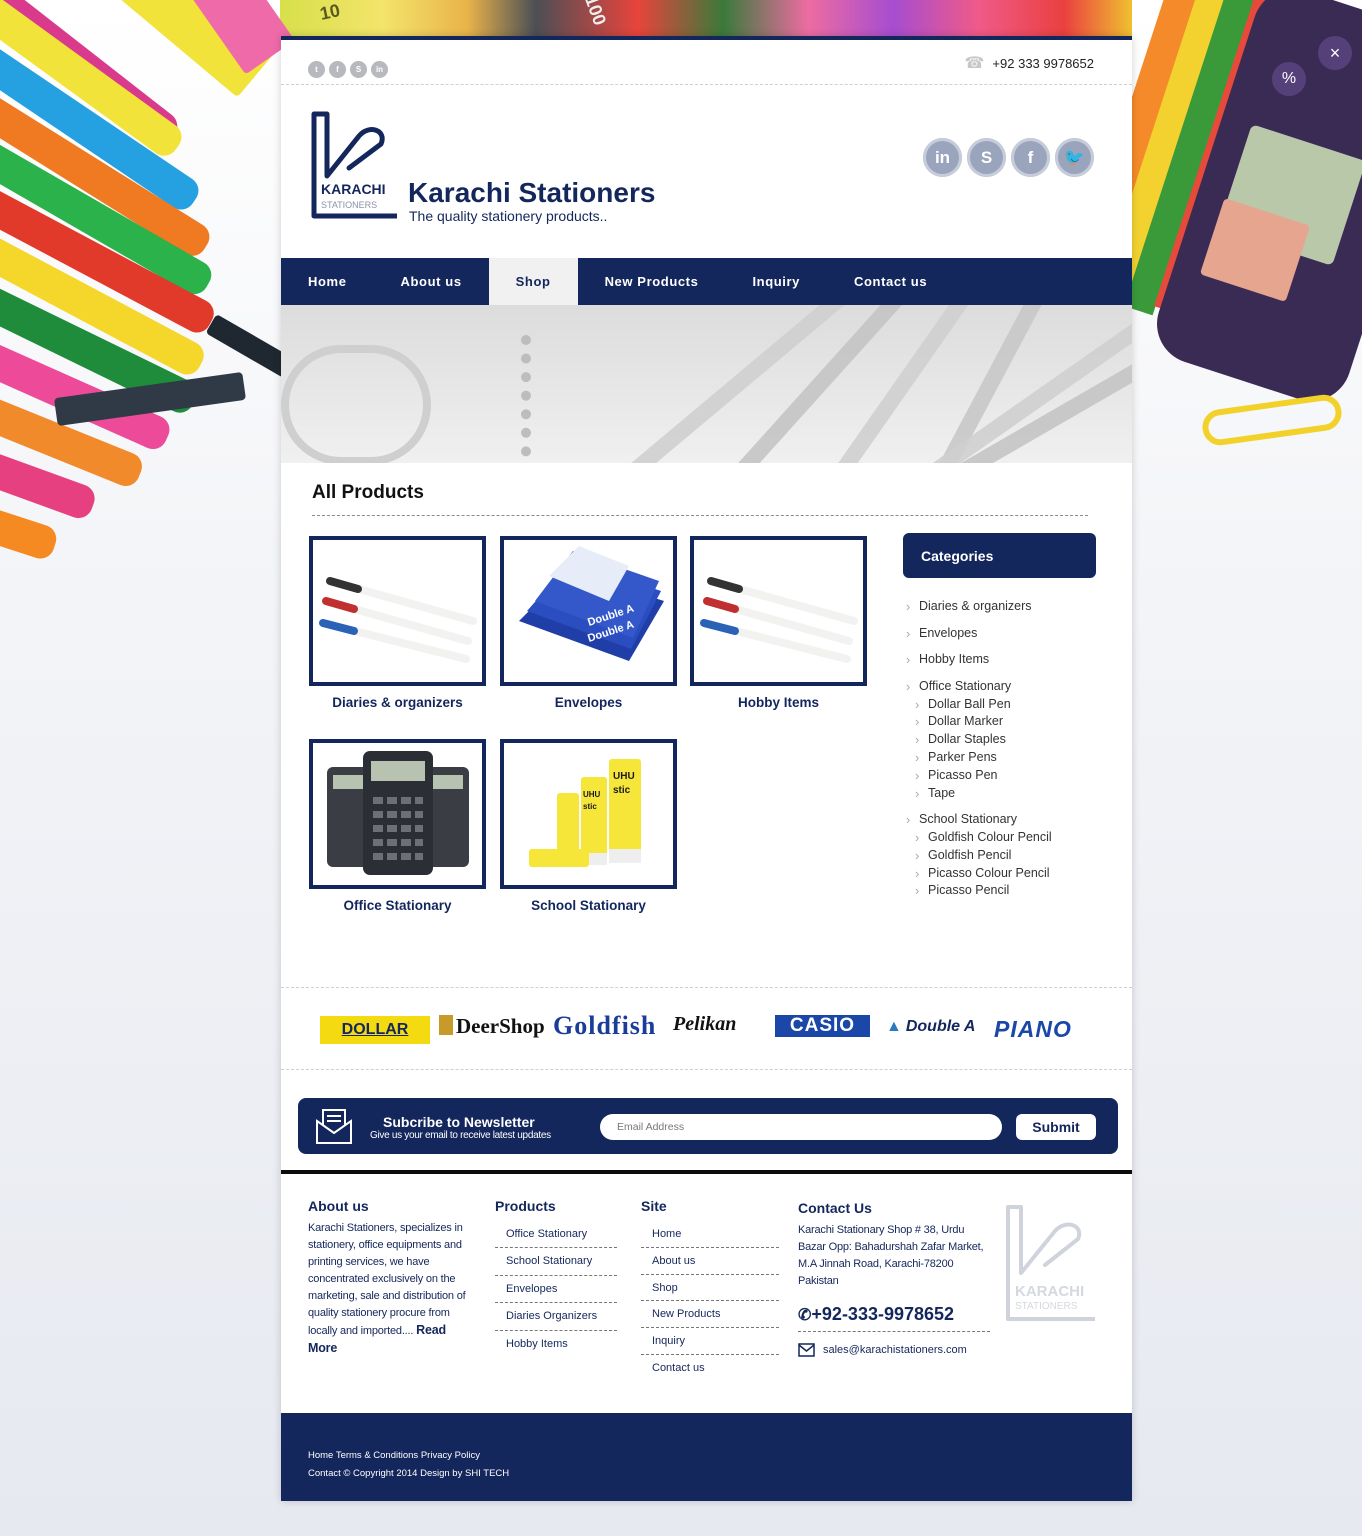 This screenshot has height=1536, width=1362. What do you see at coordinates (556, 1262) in the screenshot?
I see `footer-product-link: School Stationary` at bounding box center [556, 1262].